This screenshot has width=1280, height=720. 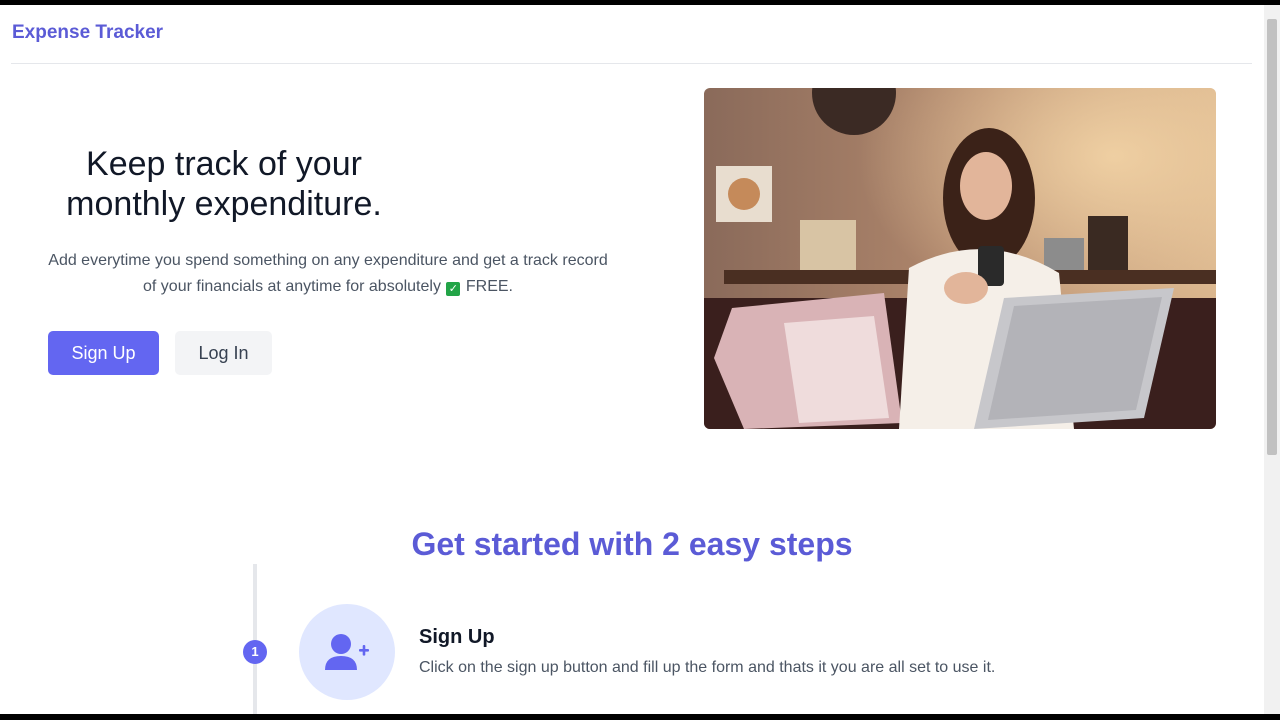 I want to click on signup-button: Sign Up, so click(x=103, y=353).